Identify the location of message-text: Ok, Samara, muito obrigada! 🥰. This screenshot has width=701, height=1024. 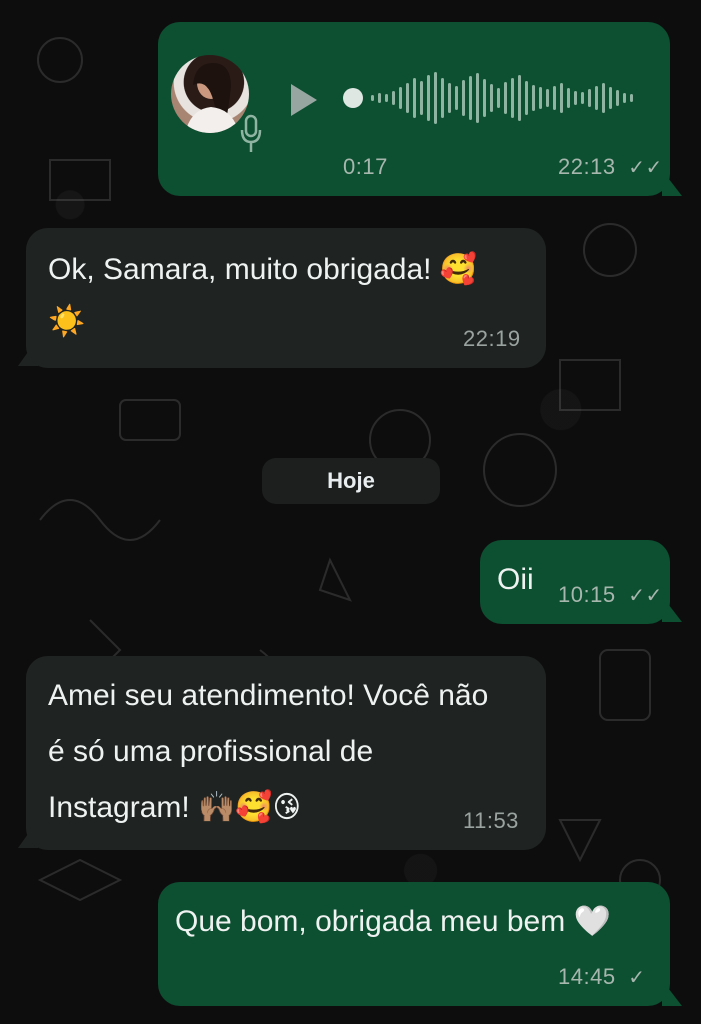
(263, 269).